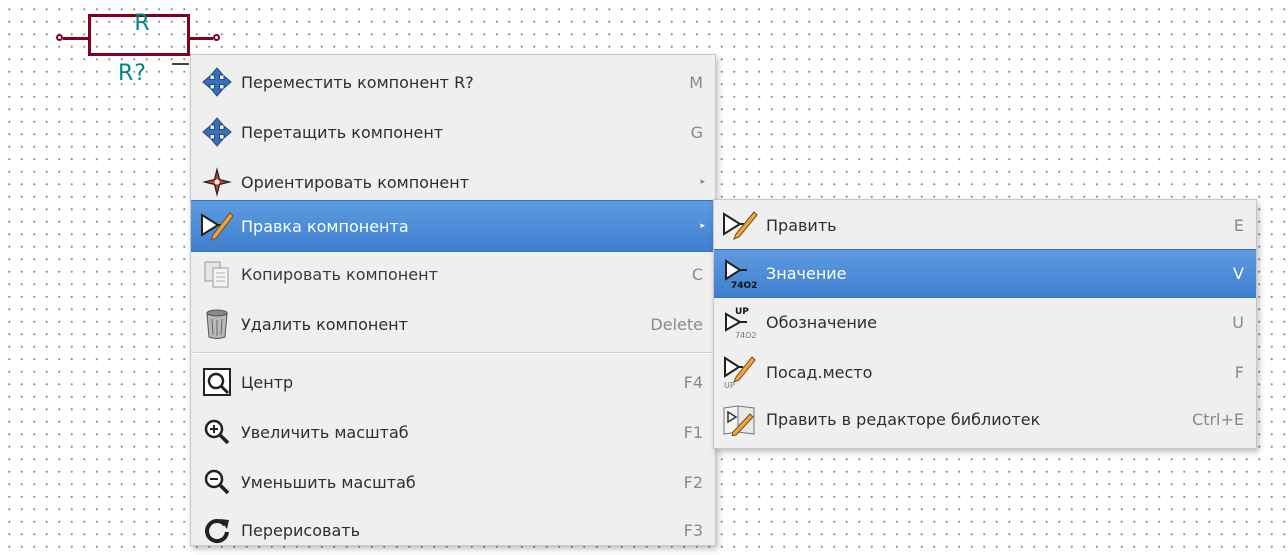 Image resolution: width=1288 pixels, height=555 pixels. Describe the element at coordinates (740, 419) in the screenshot. I see `library-editor-icon` at that location.